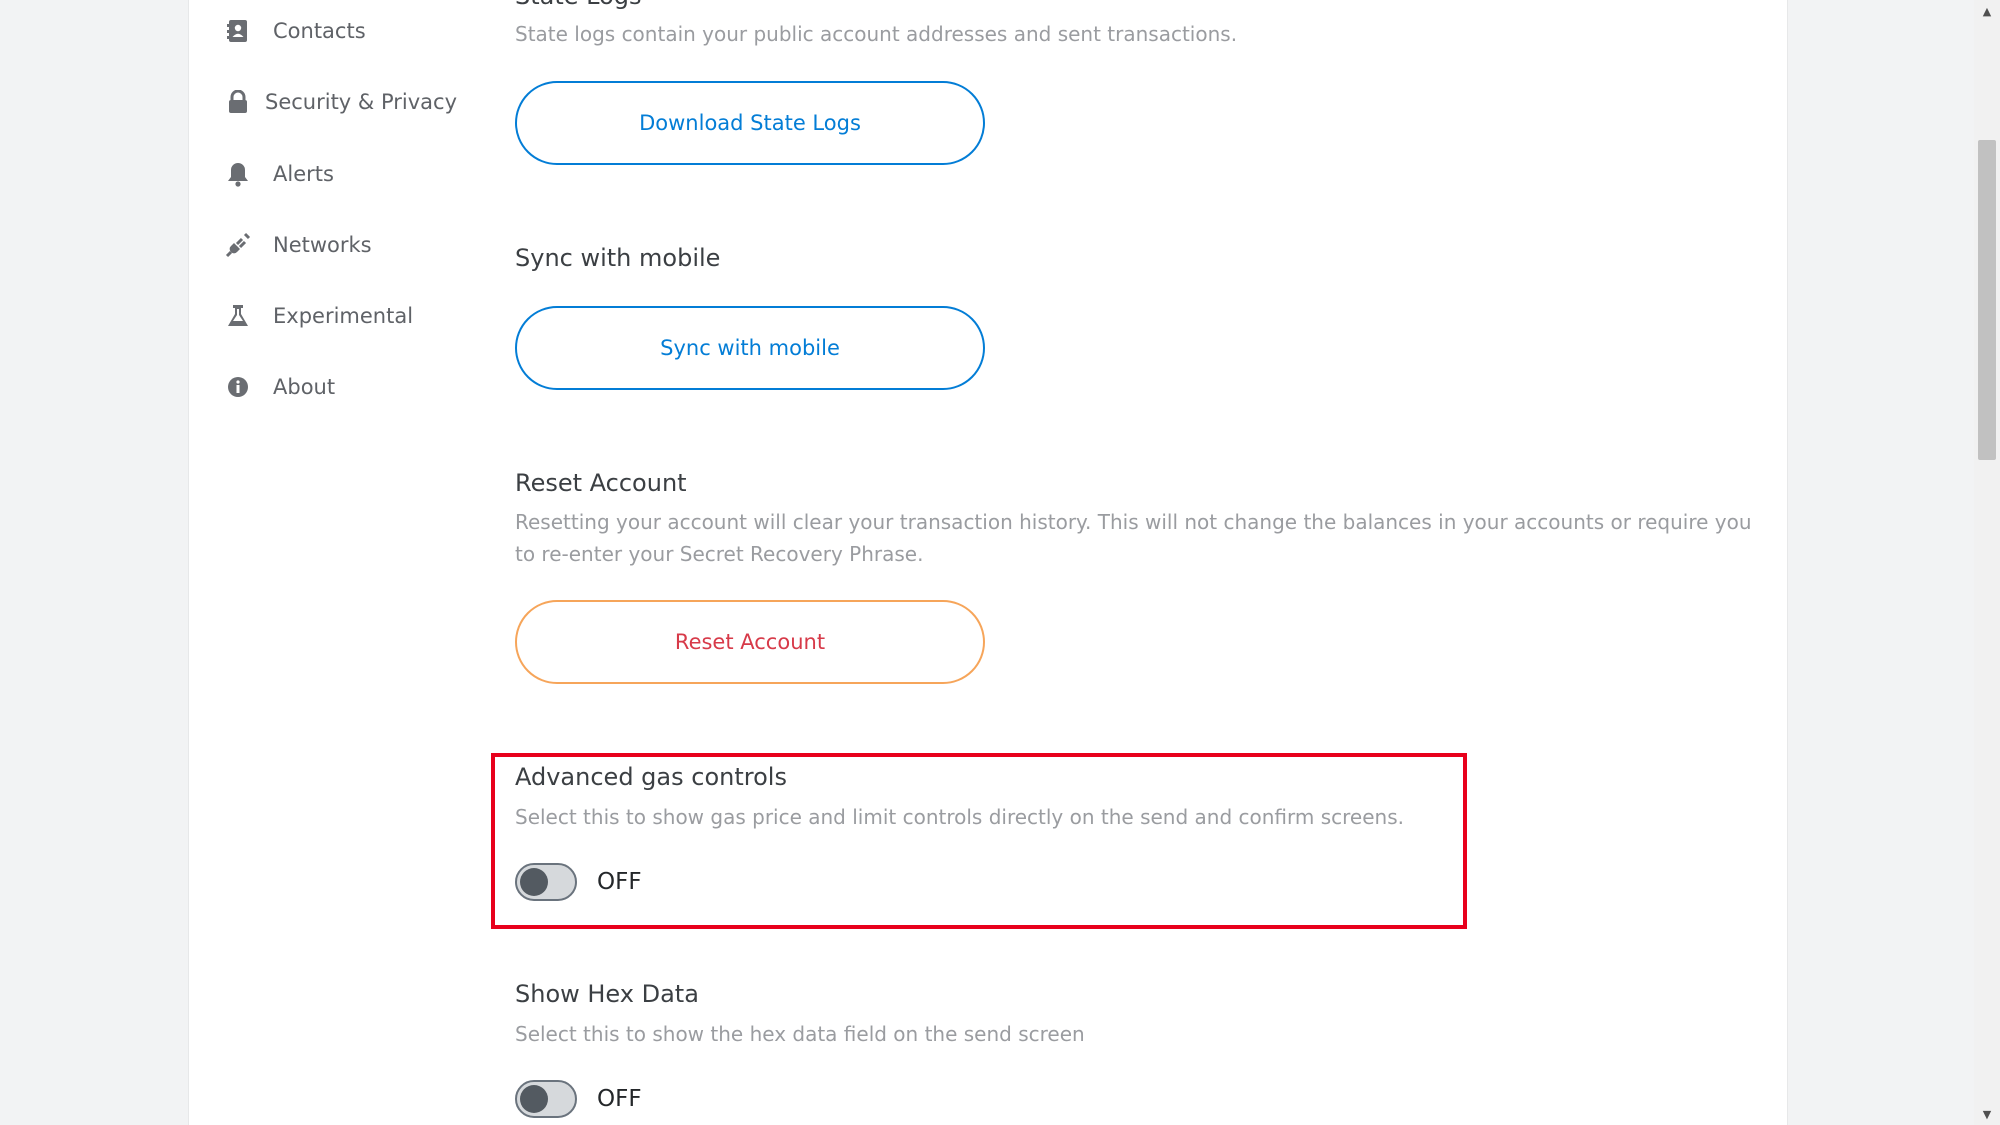 The width and height of the screenshot is (2000, 1125). Describe the element at coordinates (601, 483) in the screenshot. I see `reset-account-title: Reset Account` at that location.